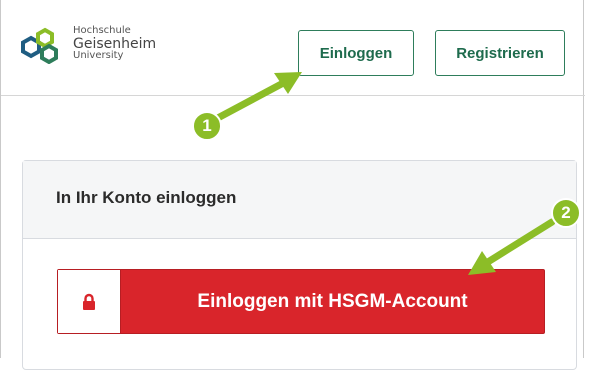 This screenshot has width=592, height=370. What do you see at coordinates (102, 30) in the screenshot?
I see `logo-line-1: Hochschule` at bounding box center [102, 30].